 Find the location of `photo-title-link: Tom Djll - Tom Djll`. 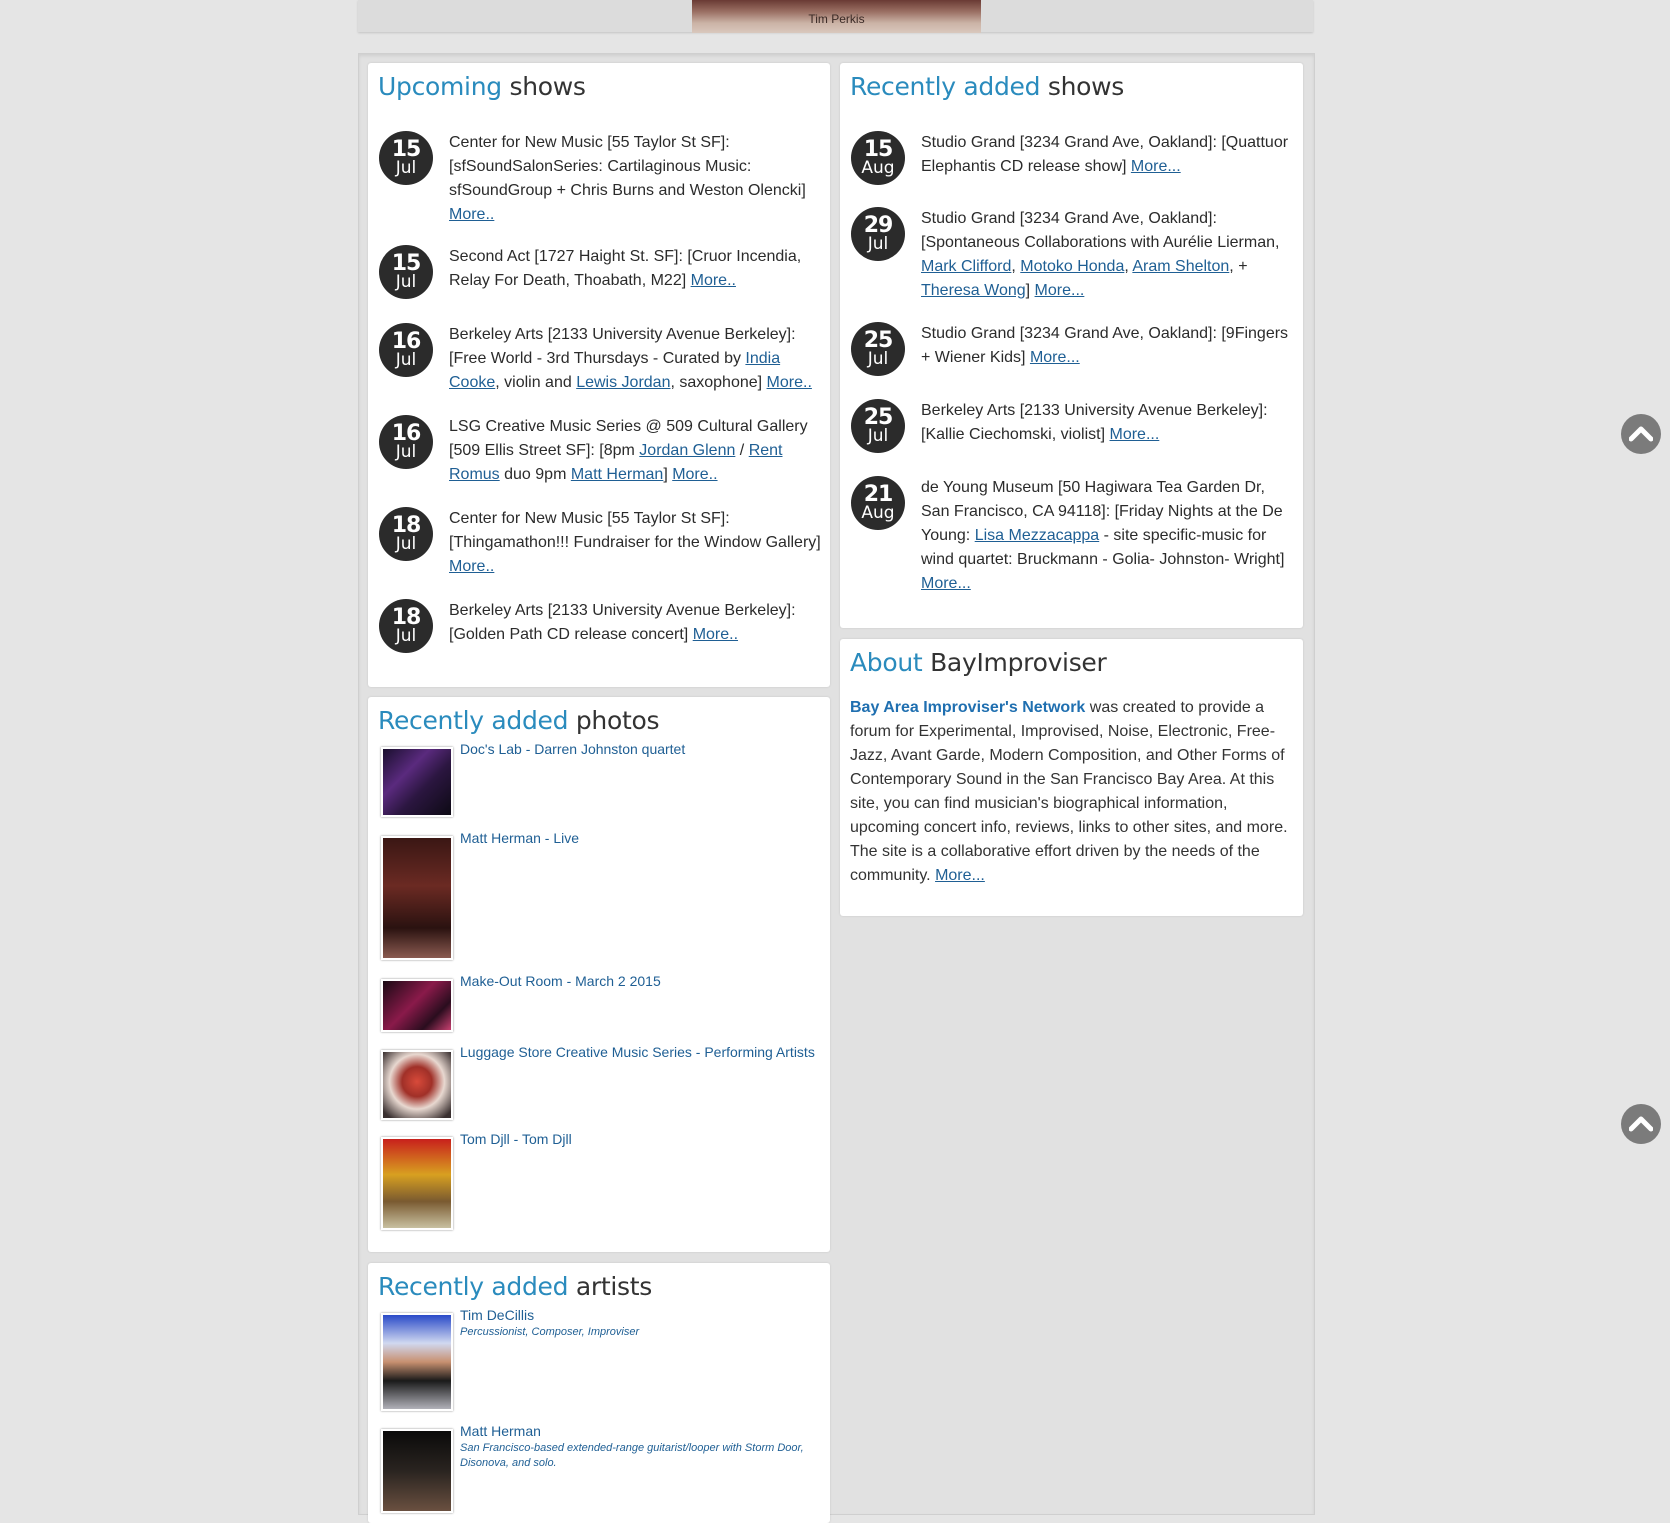

photo-title-link: Tom Djll - Tom Djll is located at coordinates (516, 1139).